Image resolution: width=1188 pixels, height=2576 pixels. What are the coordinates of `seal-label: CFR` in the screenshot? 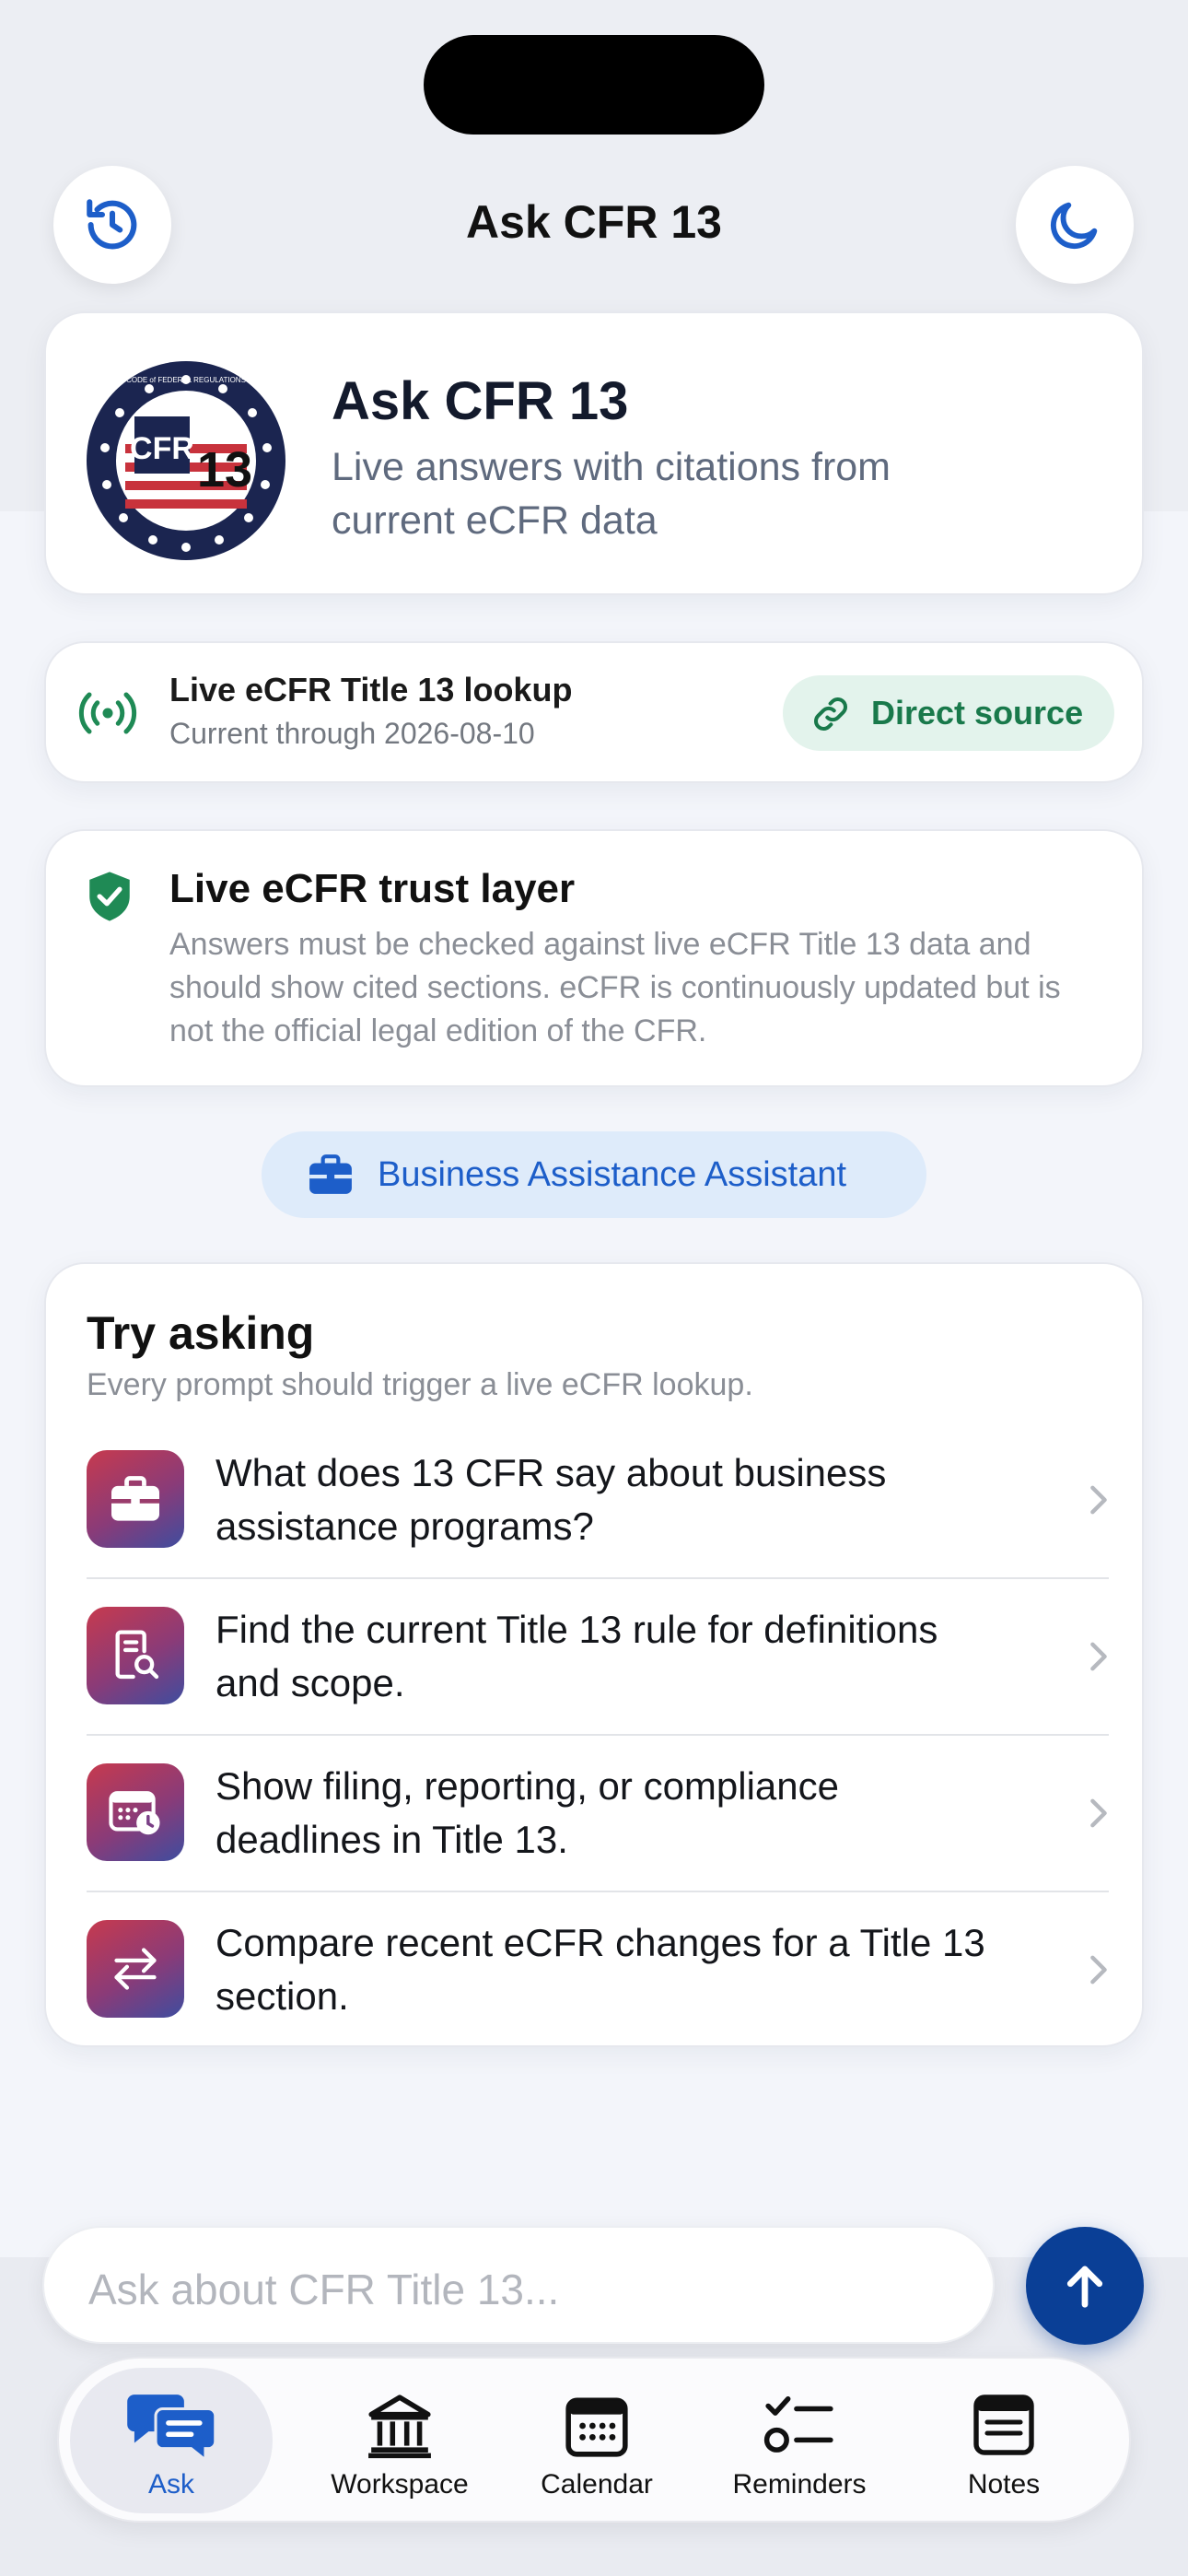 It's located at (162, 448).